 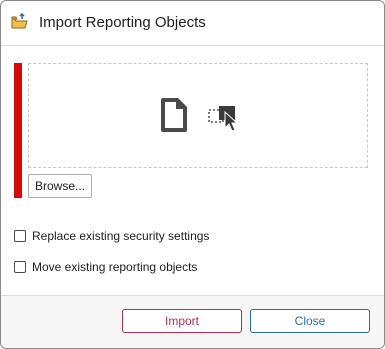 I want to click on title-bar: Import Reporting Objects, so click(x=192, y=23).